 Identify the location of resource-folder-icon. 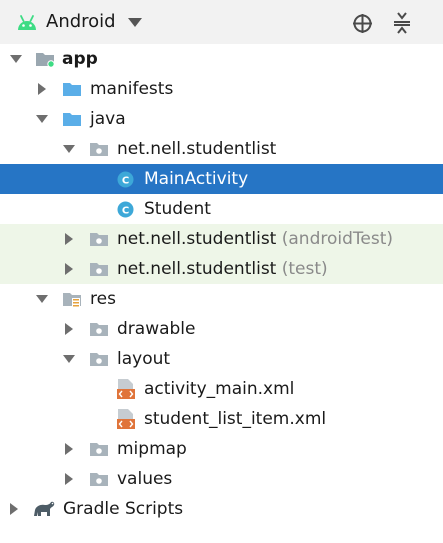
(72, 300).